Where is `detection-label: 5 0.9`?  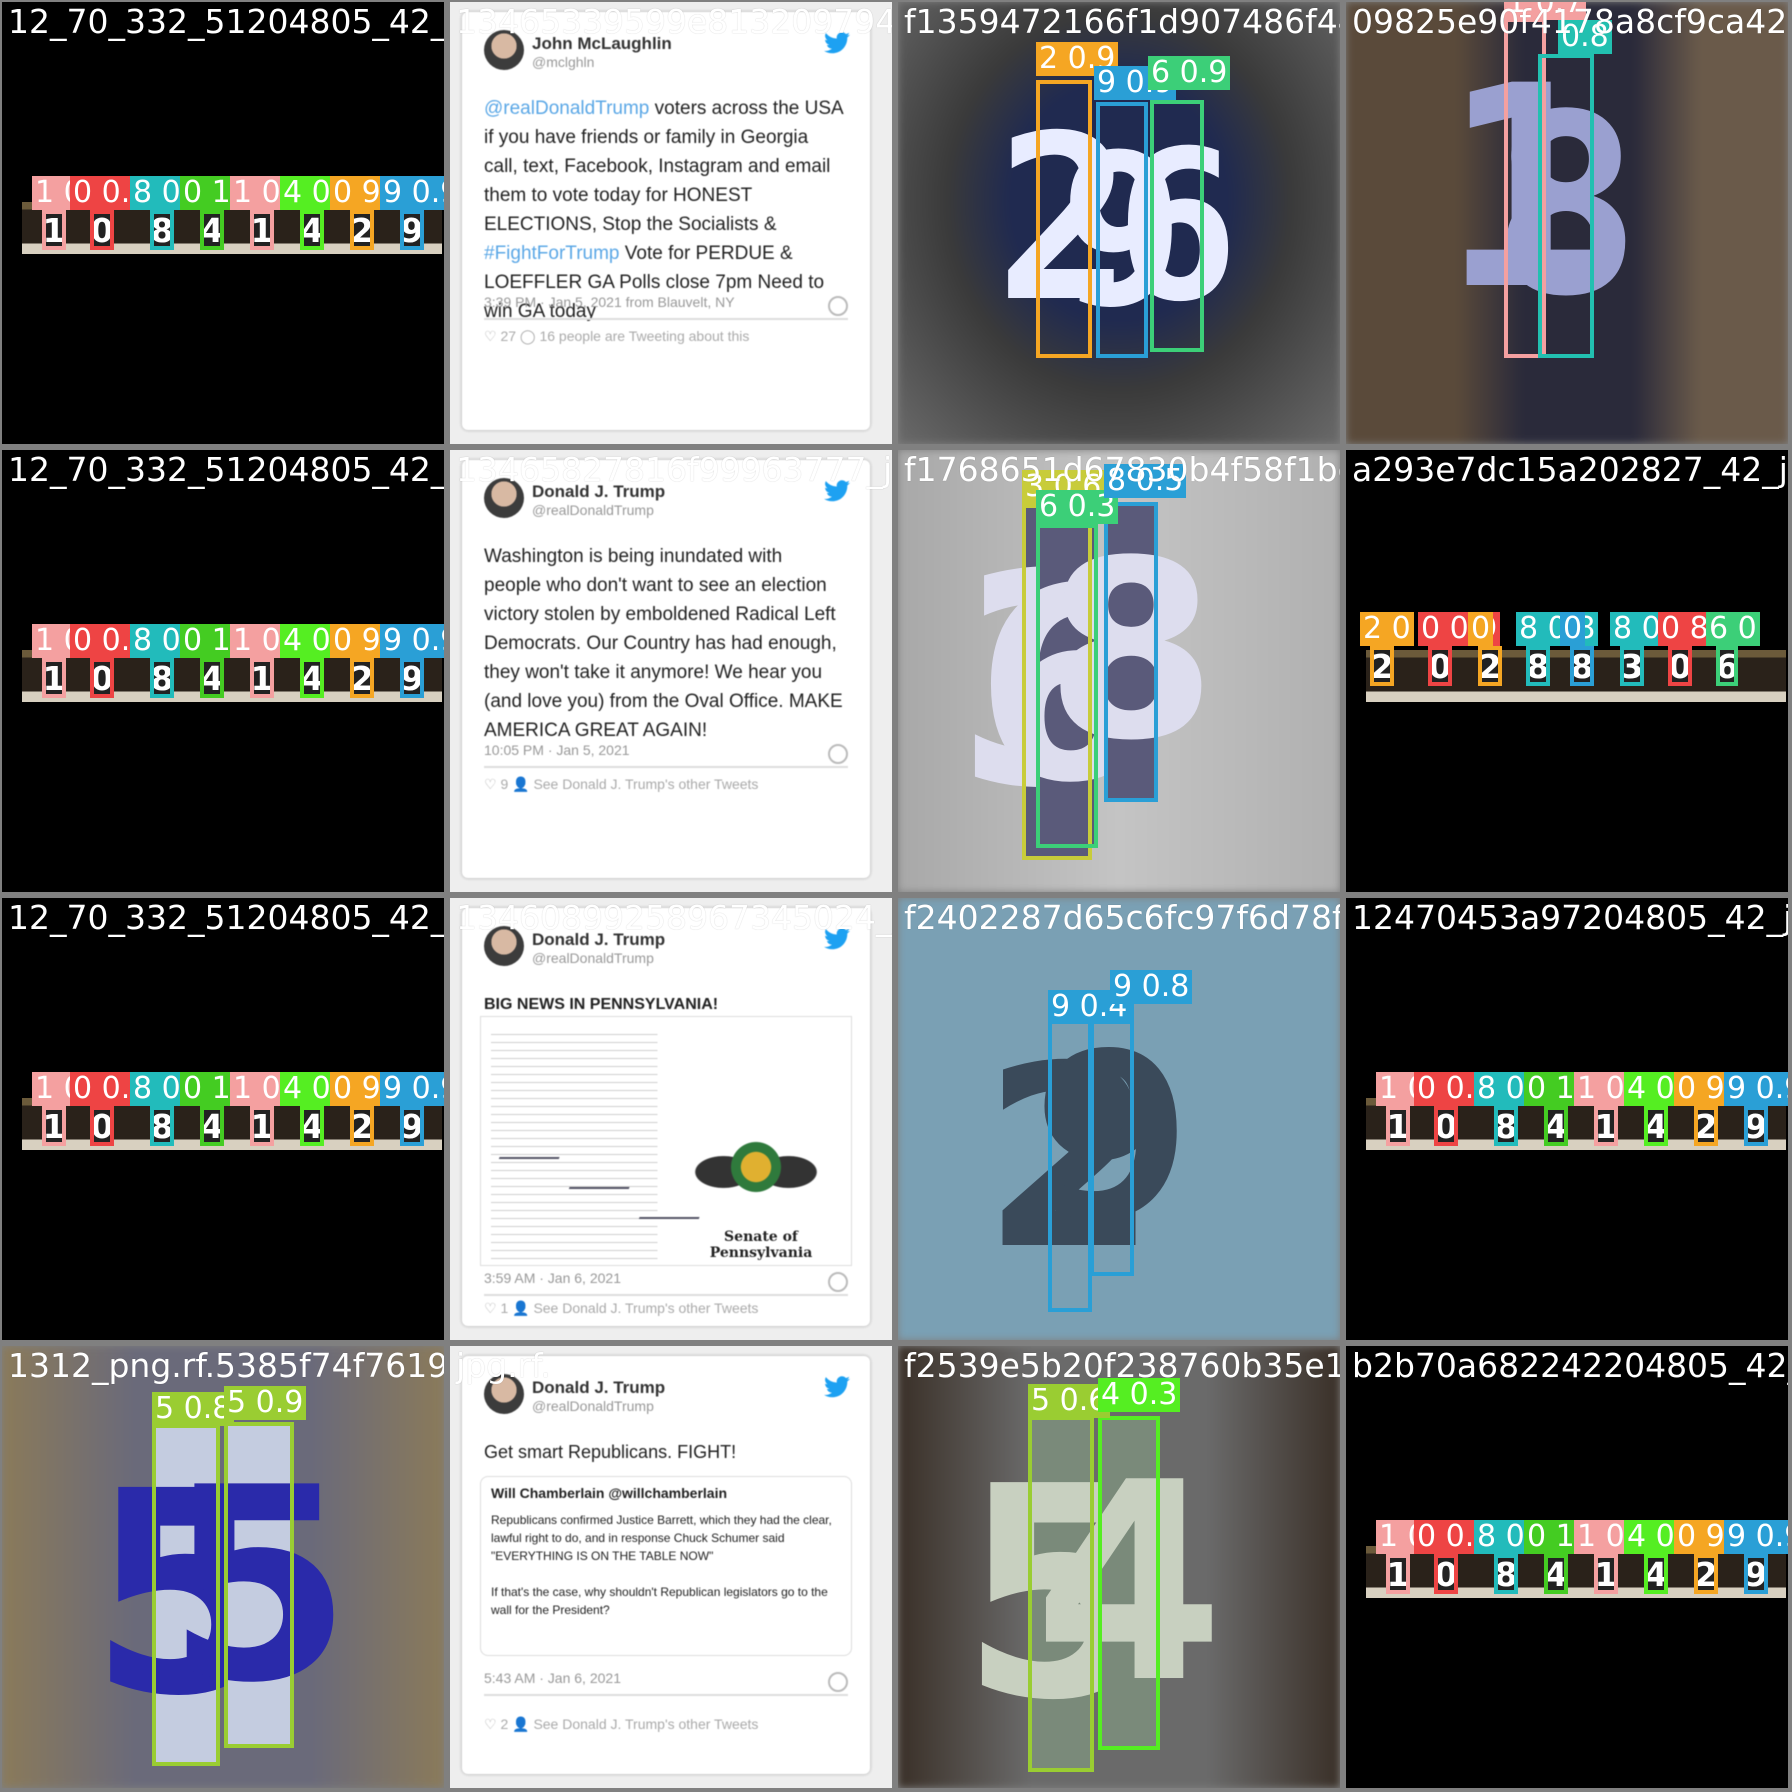 detection-label: 5 0.9 is located at coordinates (265, 1403).